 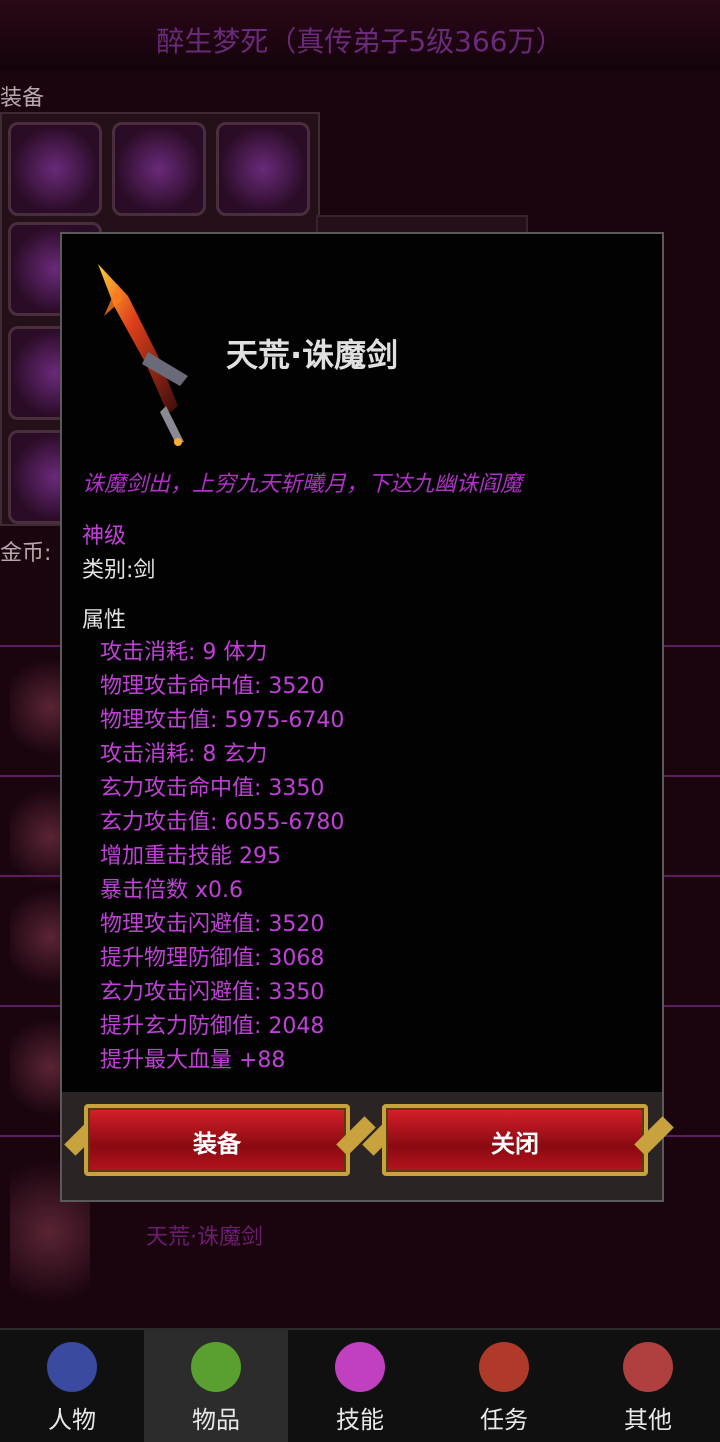 What do you see at coordinates (212, 1026) in the screenshot?
I see `attribute-item: 提升玄力防御值: 2048` at bounding box center [212, 1026].